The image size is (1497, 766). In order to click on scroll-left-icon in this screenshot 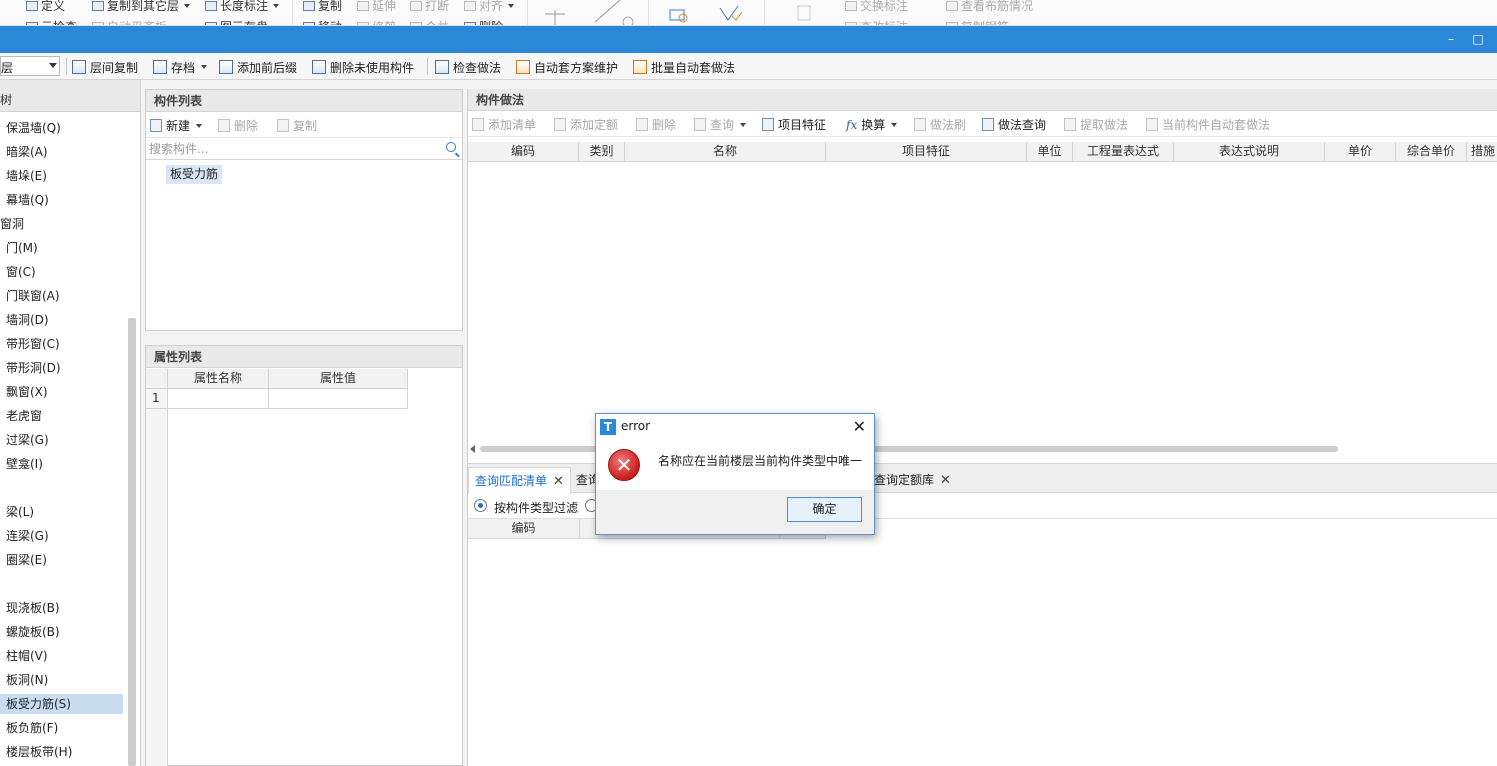, I will do `click(472, 449)`.